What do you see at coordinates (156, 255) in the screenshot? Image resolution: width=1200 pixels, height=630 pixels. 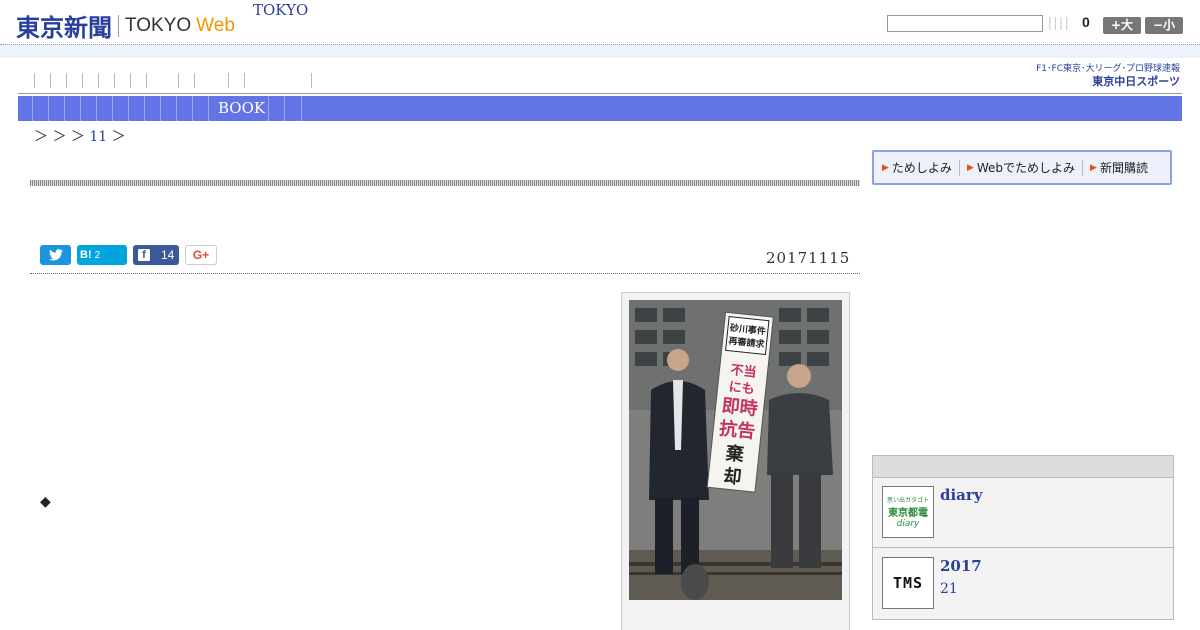 I see `facebook-share-button: f 14` at bounding box center [156, 255].